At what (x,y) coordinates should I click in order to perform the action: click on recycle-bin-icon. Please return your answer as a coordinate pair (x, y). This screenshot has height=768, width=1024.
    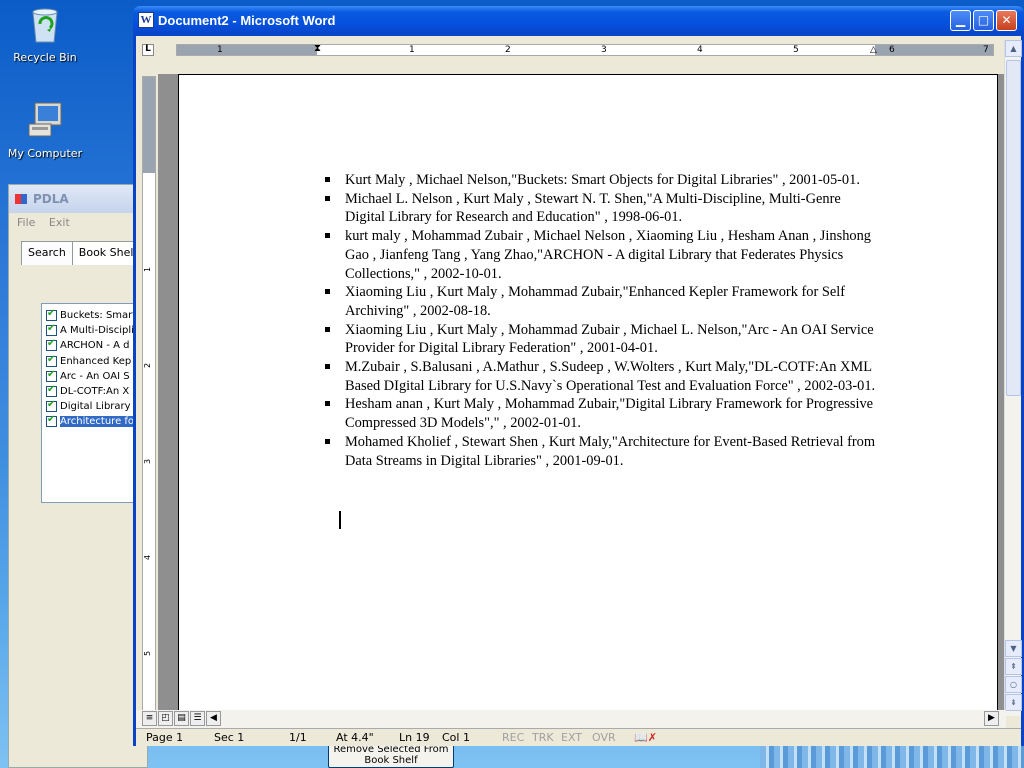
    Looking at the image, I should click on (45, 25).